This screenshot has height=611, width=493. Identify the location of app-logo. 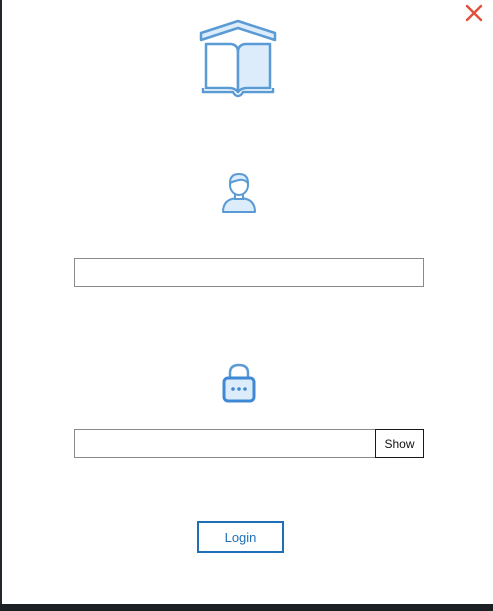
(238, 59).